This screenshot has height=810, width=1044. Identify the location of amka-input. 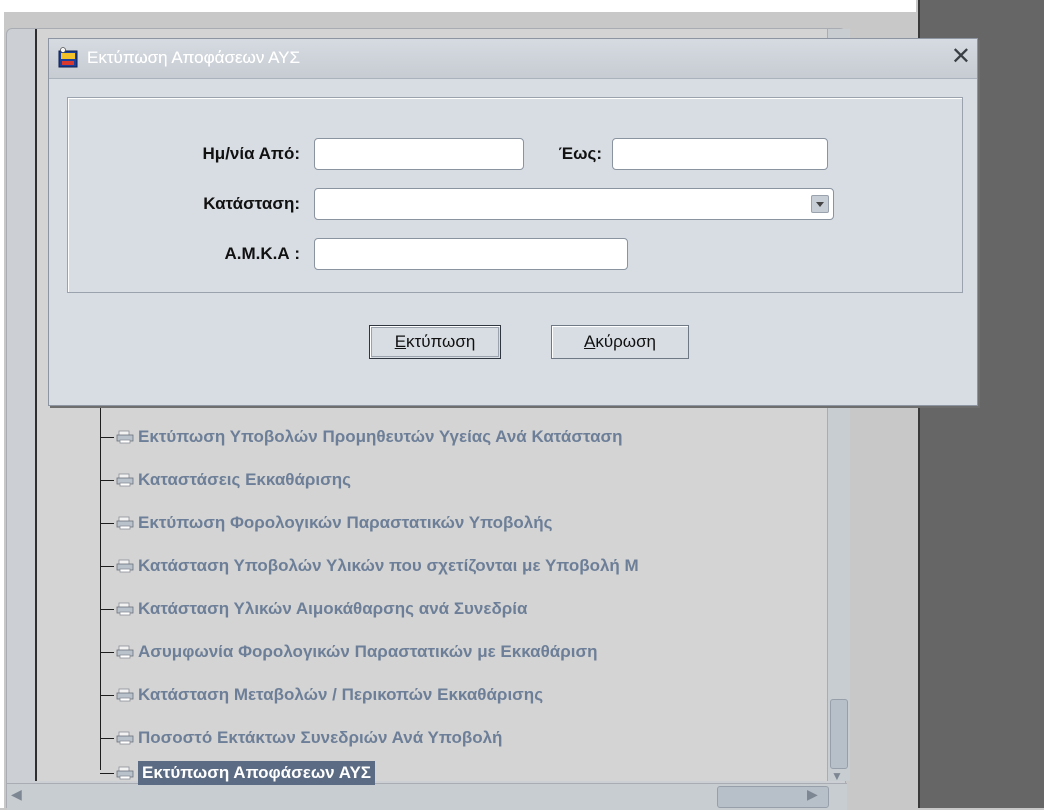
(471, 254).